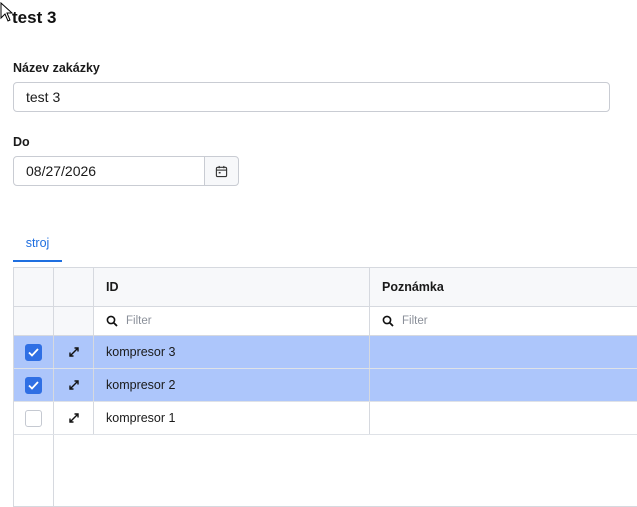 The height and width of the screenshot is (507, 637). Describe the element at coordinates (232, 352) in the screenshot. I see `cell-id: kompresor 3` at that location.